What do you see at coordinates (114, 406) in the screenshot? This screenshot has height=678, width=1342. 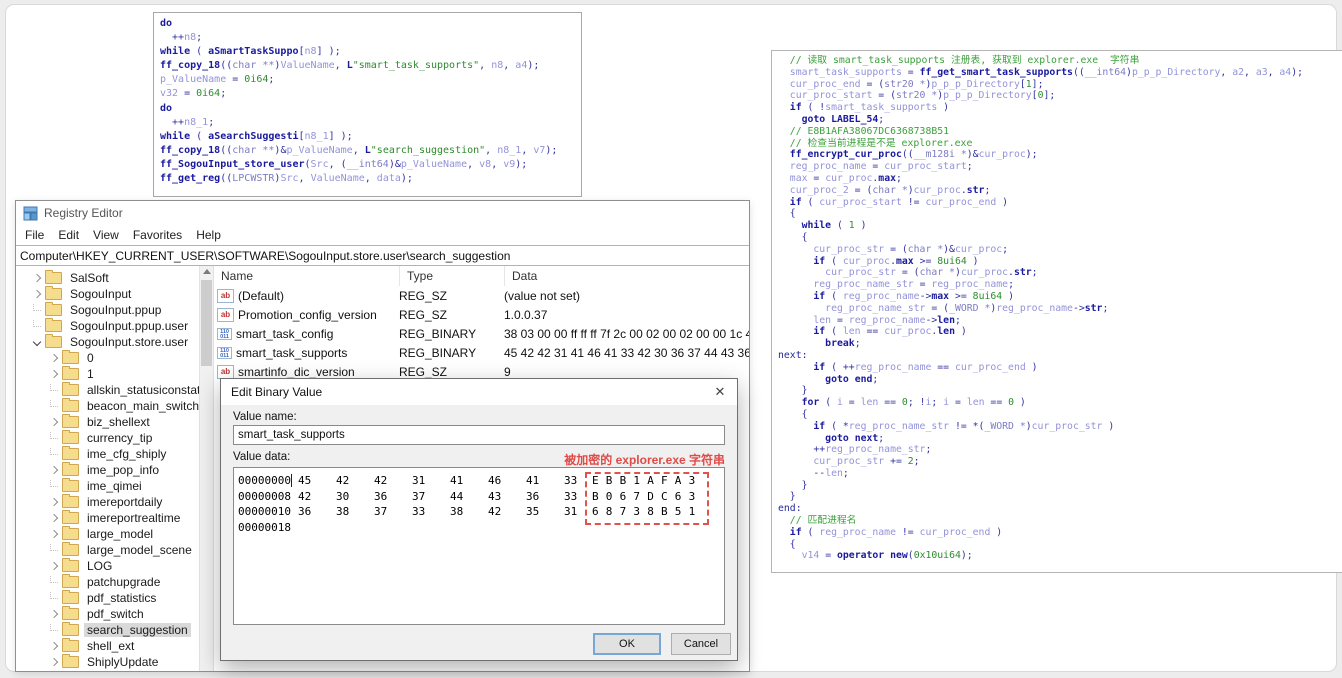 I see `tree-item-beacon_main_switch: beacon_main_switch` at bounding box center [114, 406].